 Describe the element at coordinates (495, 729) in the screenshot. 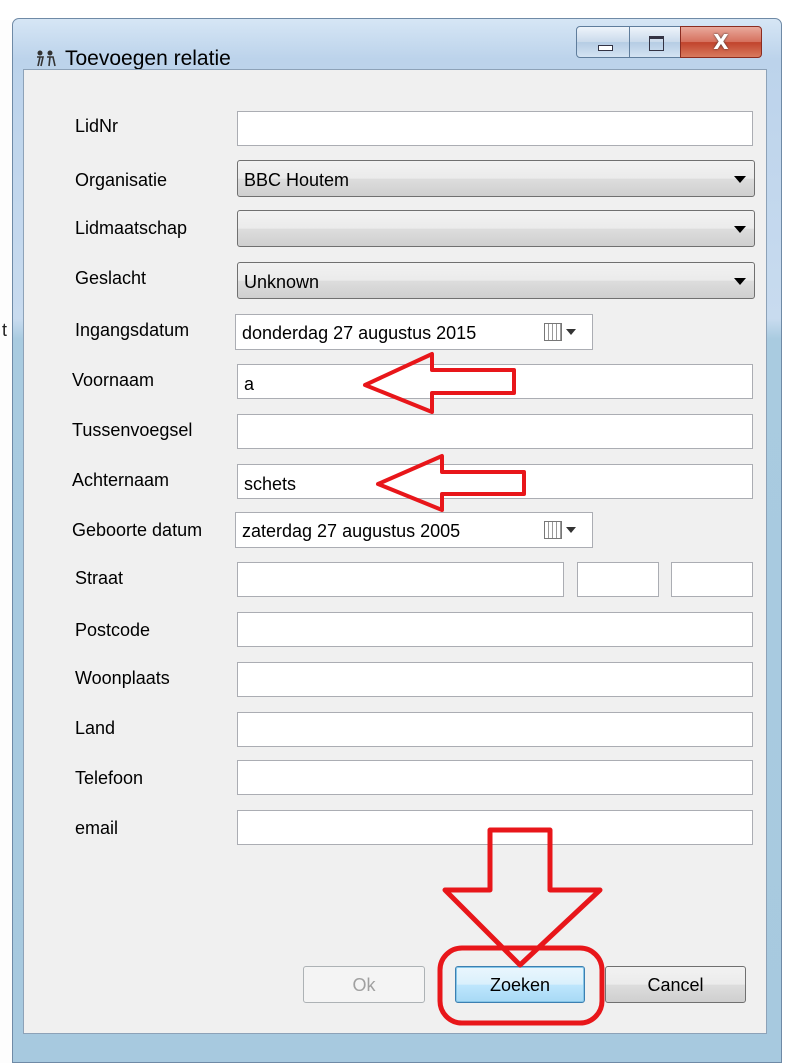

I see `land-input` at that location.